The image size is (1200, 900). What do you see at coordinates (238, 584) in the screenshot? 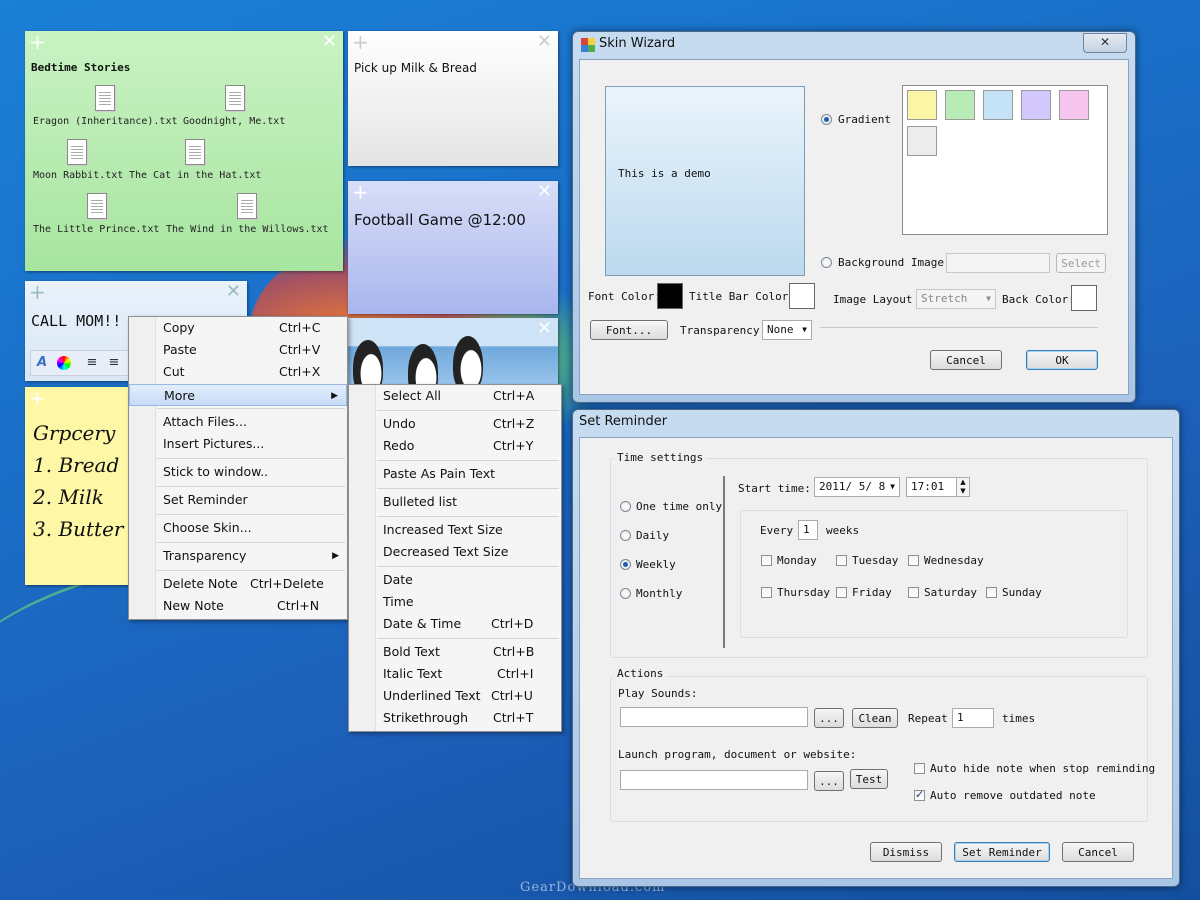
I see `menu-item-delete-note: Delete Note Ctrl+Delete` at bounding box center [238, 584].